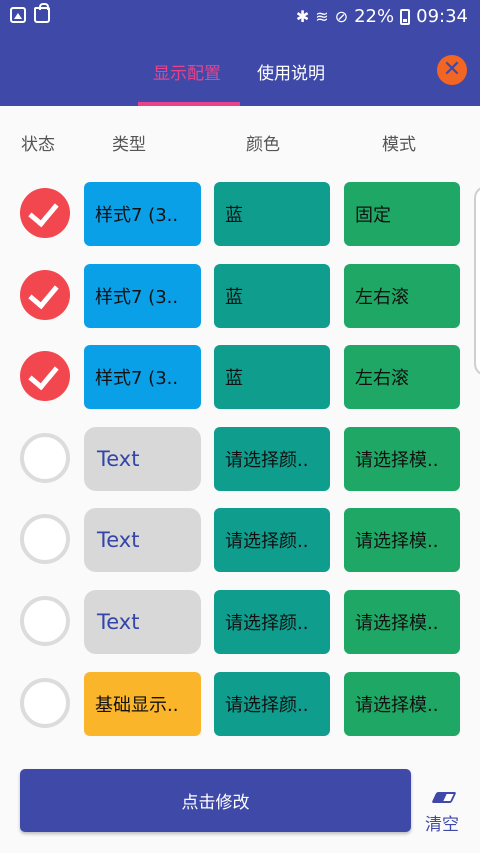  Describe the element at coordinates (374, 16) in the screenshot. I see `battery-percent: 22%` at that location.